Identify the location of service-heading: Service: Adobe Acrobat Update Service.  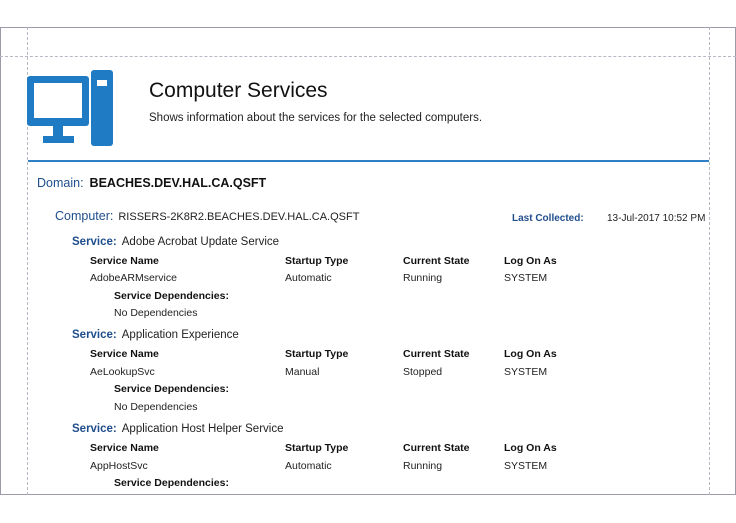
(175, 242).